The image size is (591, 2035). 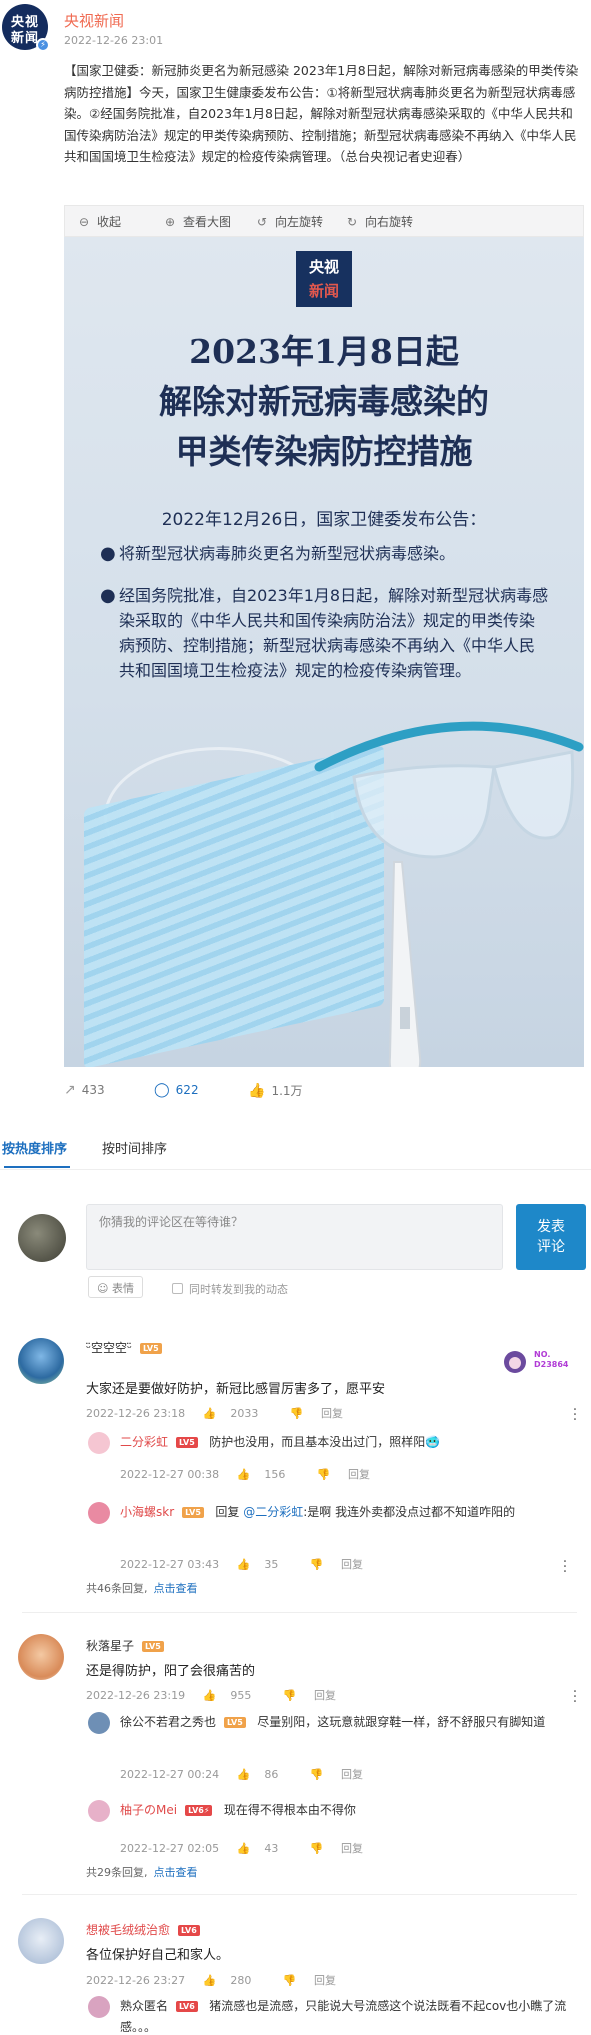 I want to click on emoji-button: ☺ 表情, so click(x=115, y=1287).